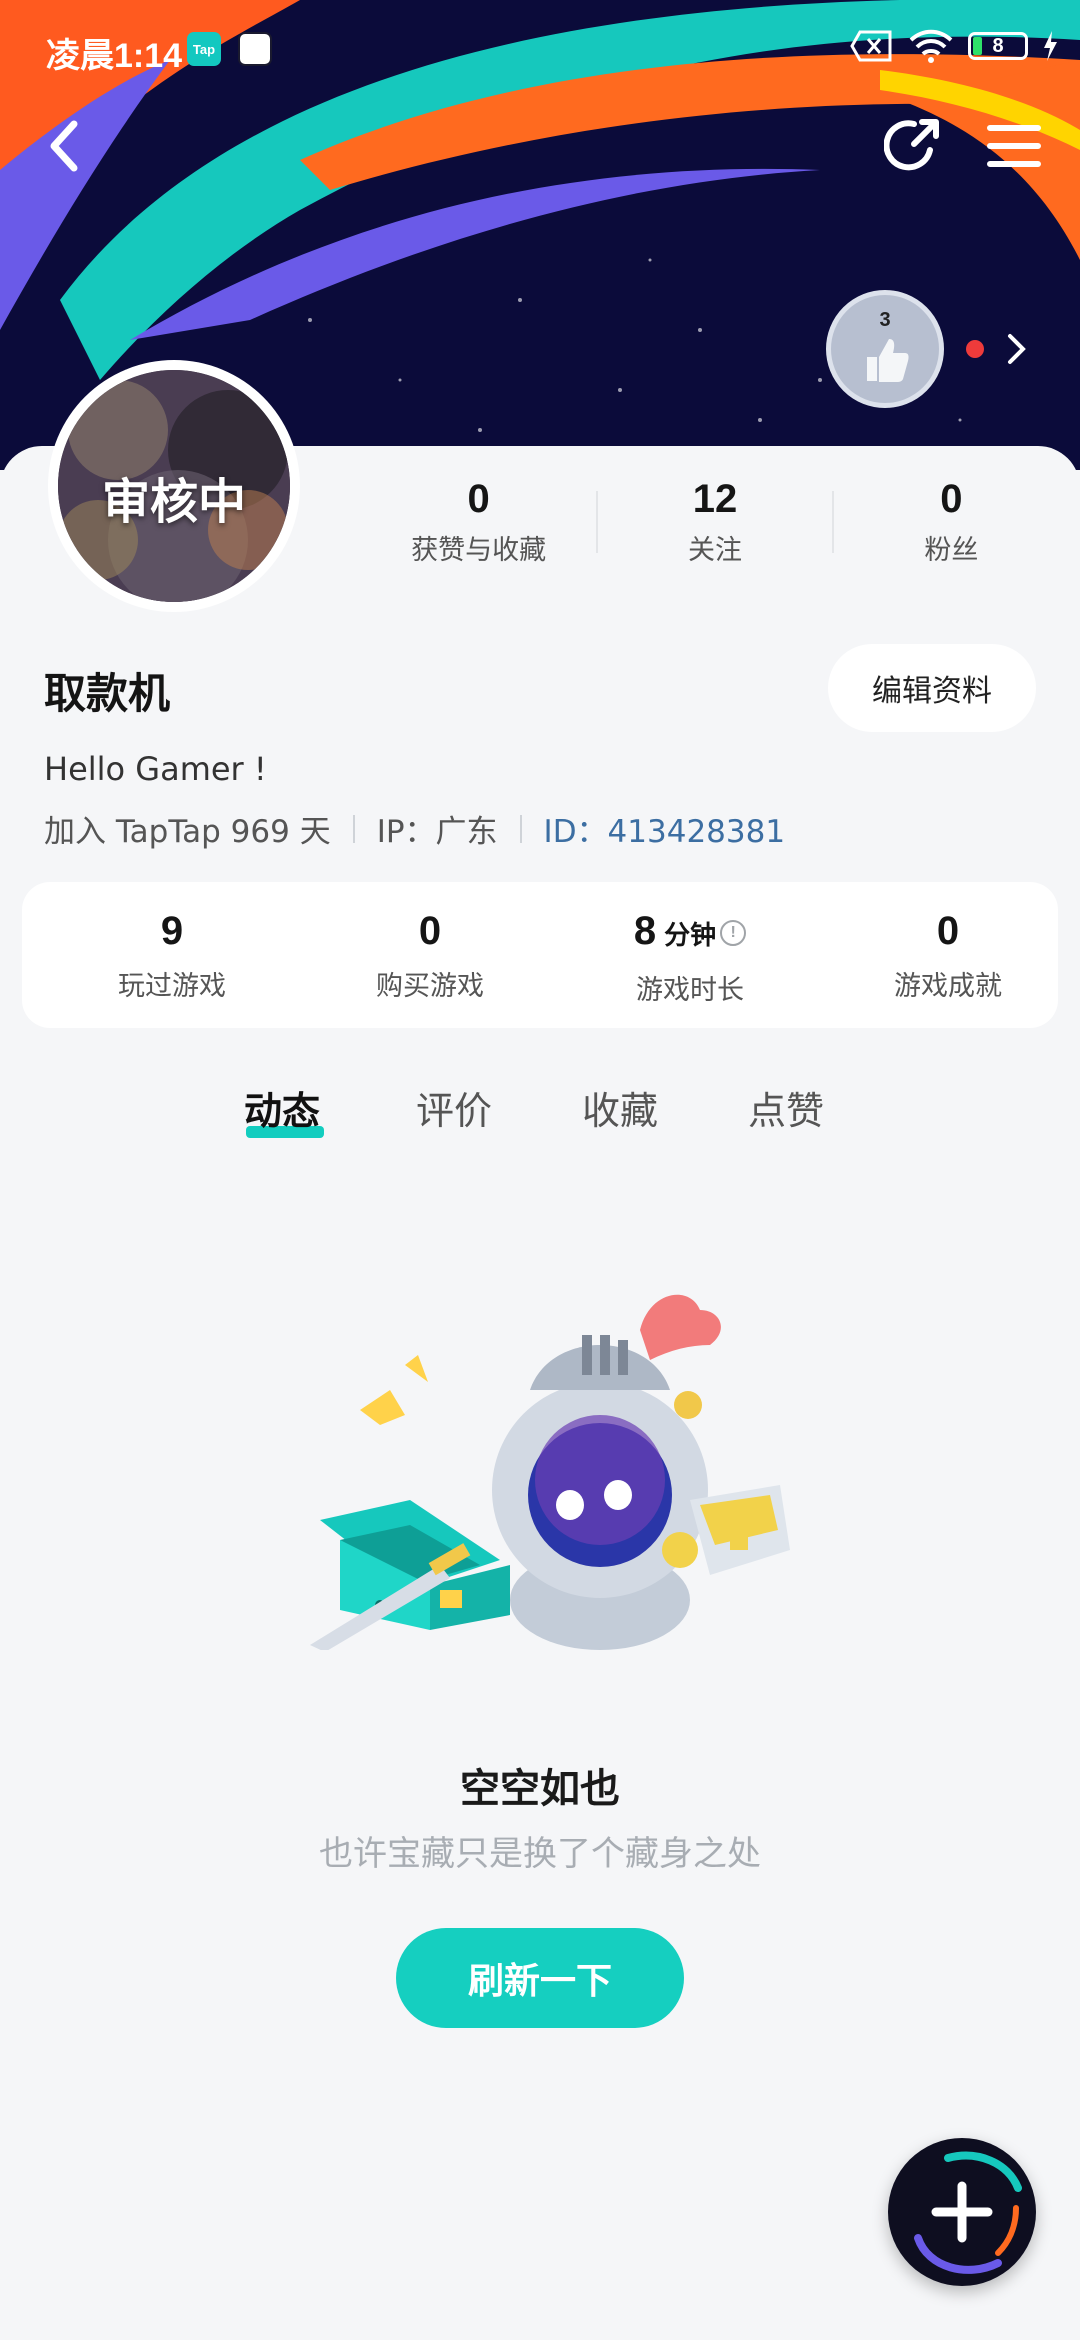 The width and height of the screenshot is (1080, 2340). I want to click on stat-value: 12, so click(715, 499).